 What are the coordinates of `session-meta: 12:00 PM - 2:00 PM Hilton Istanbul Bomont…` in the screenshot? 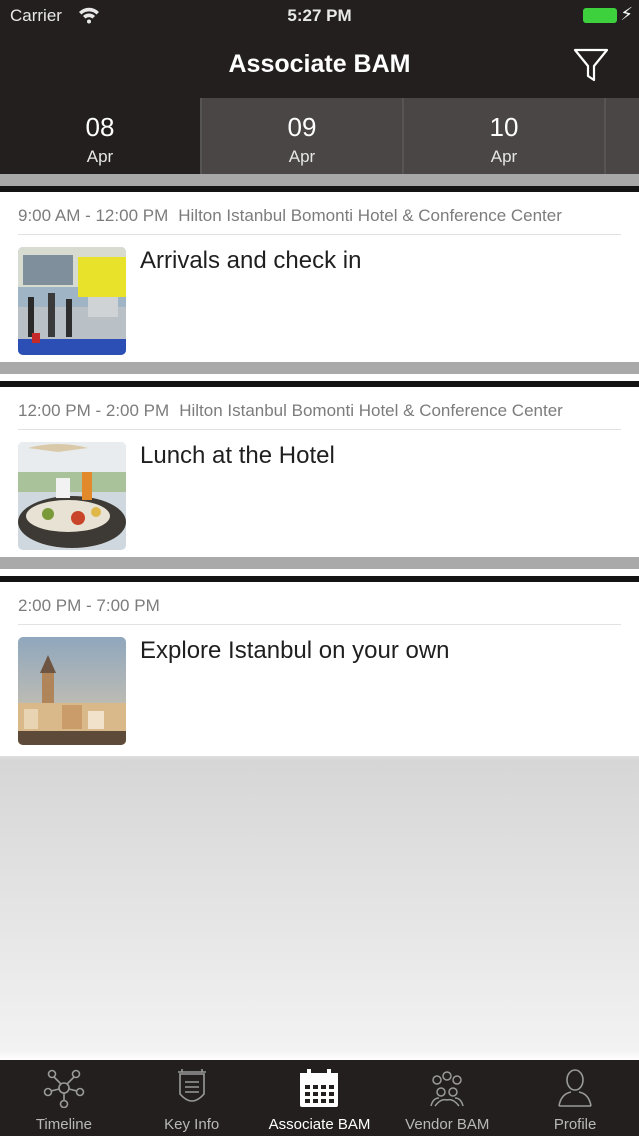 It's located at (319, 415).